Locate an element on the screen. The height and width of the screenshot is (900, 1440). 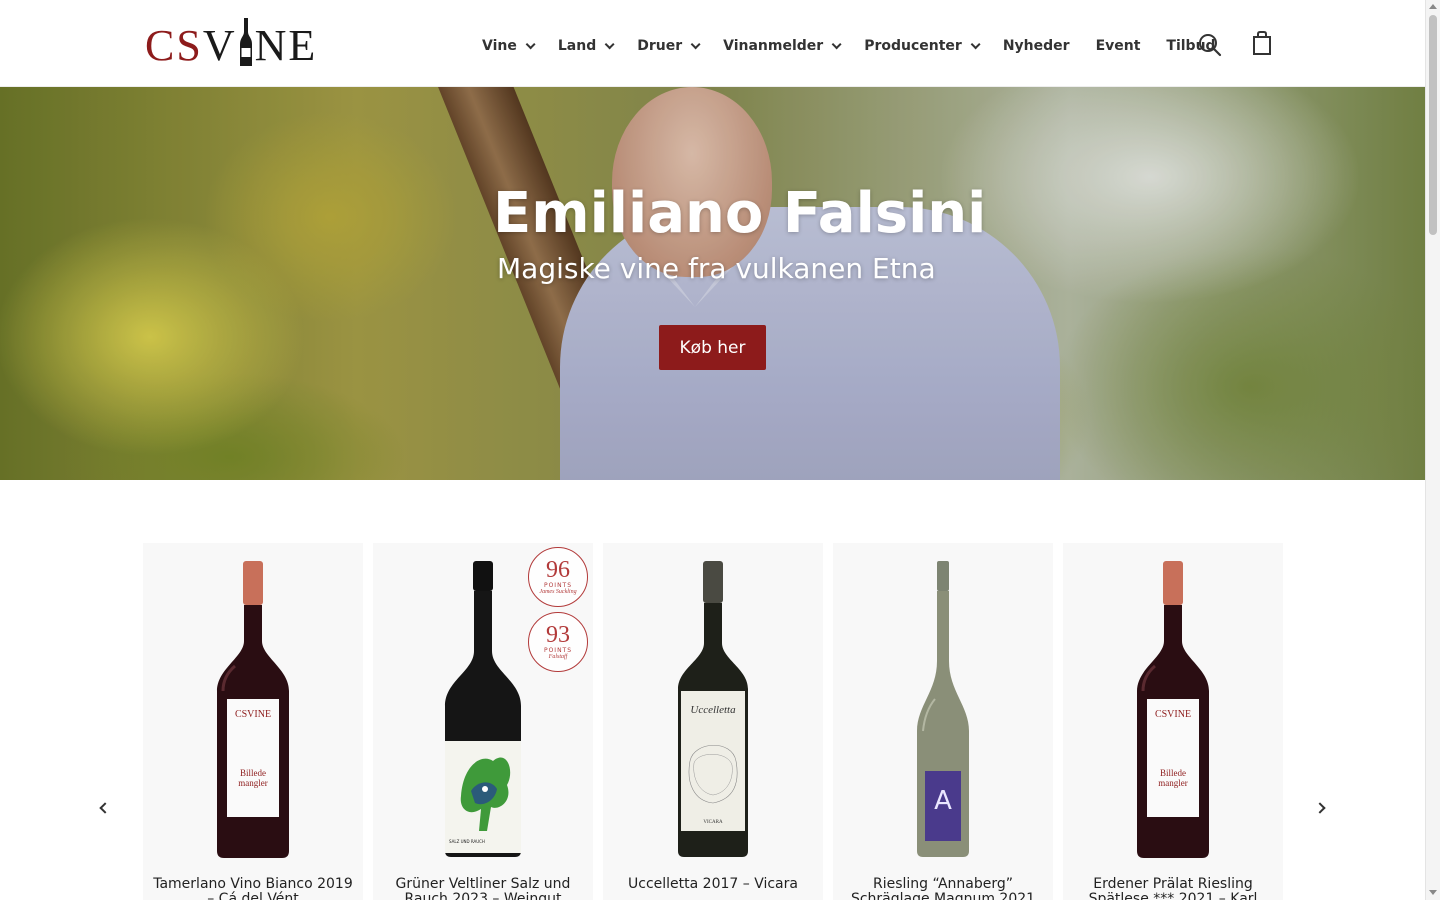
shopping-bag-icon is located at coordinates (1262, 43).